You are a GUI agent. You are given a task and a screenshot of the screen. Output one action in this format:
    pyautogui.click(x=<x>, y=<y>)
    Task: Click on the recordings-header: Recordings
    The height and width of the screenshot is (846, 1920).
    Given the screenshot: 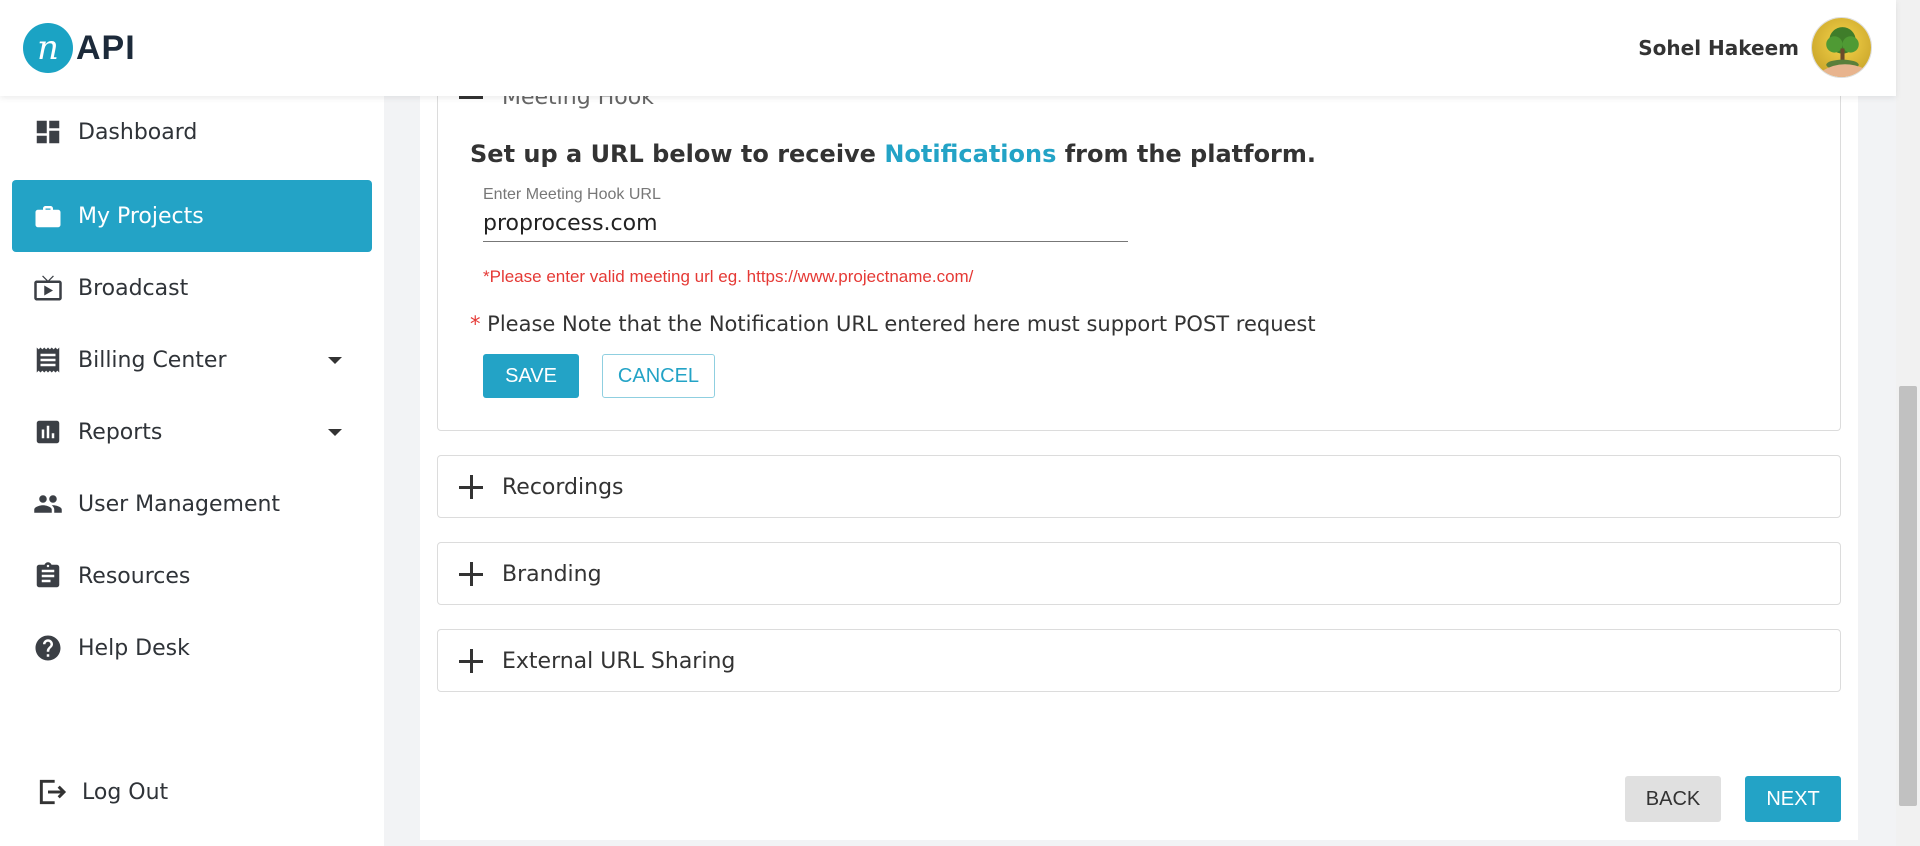 What is the action you would take?
    pyautogui.click(x=1139, y=487)
    